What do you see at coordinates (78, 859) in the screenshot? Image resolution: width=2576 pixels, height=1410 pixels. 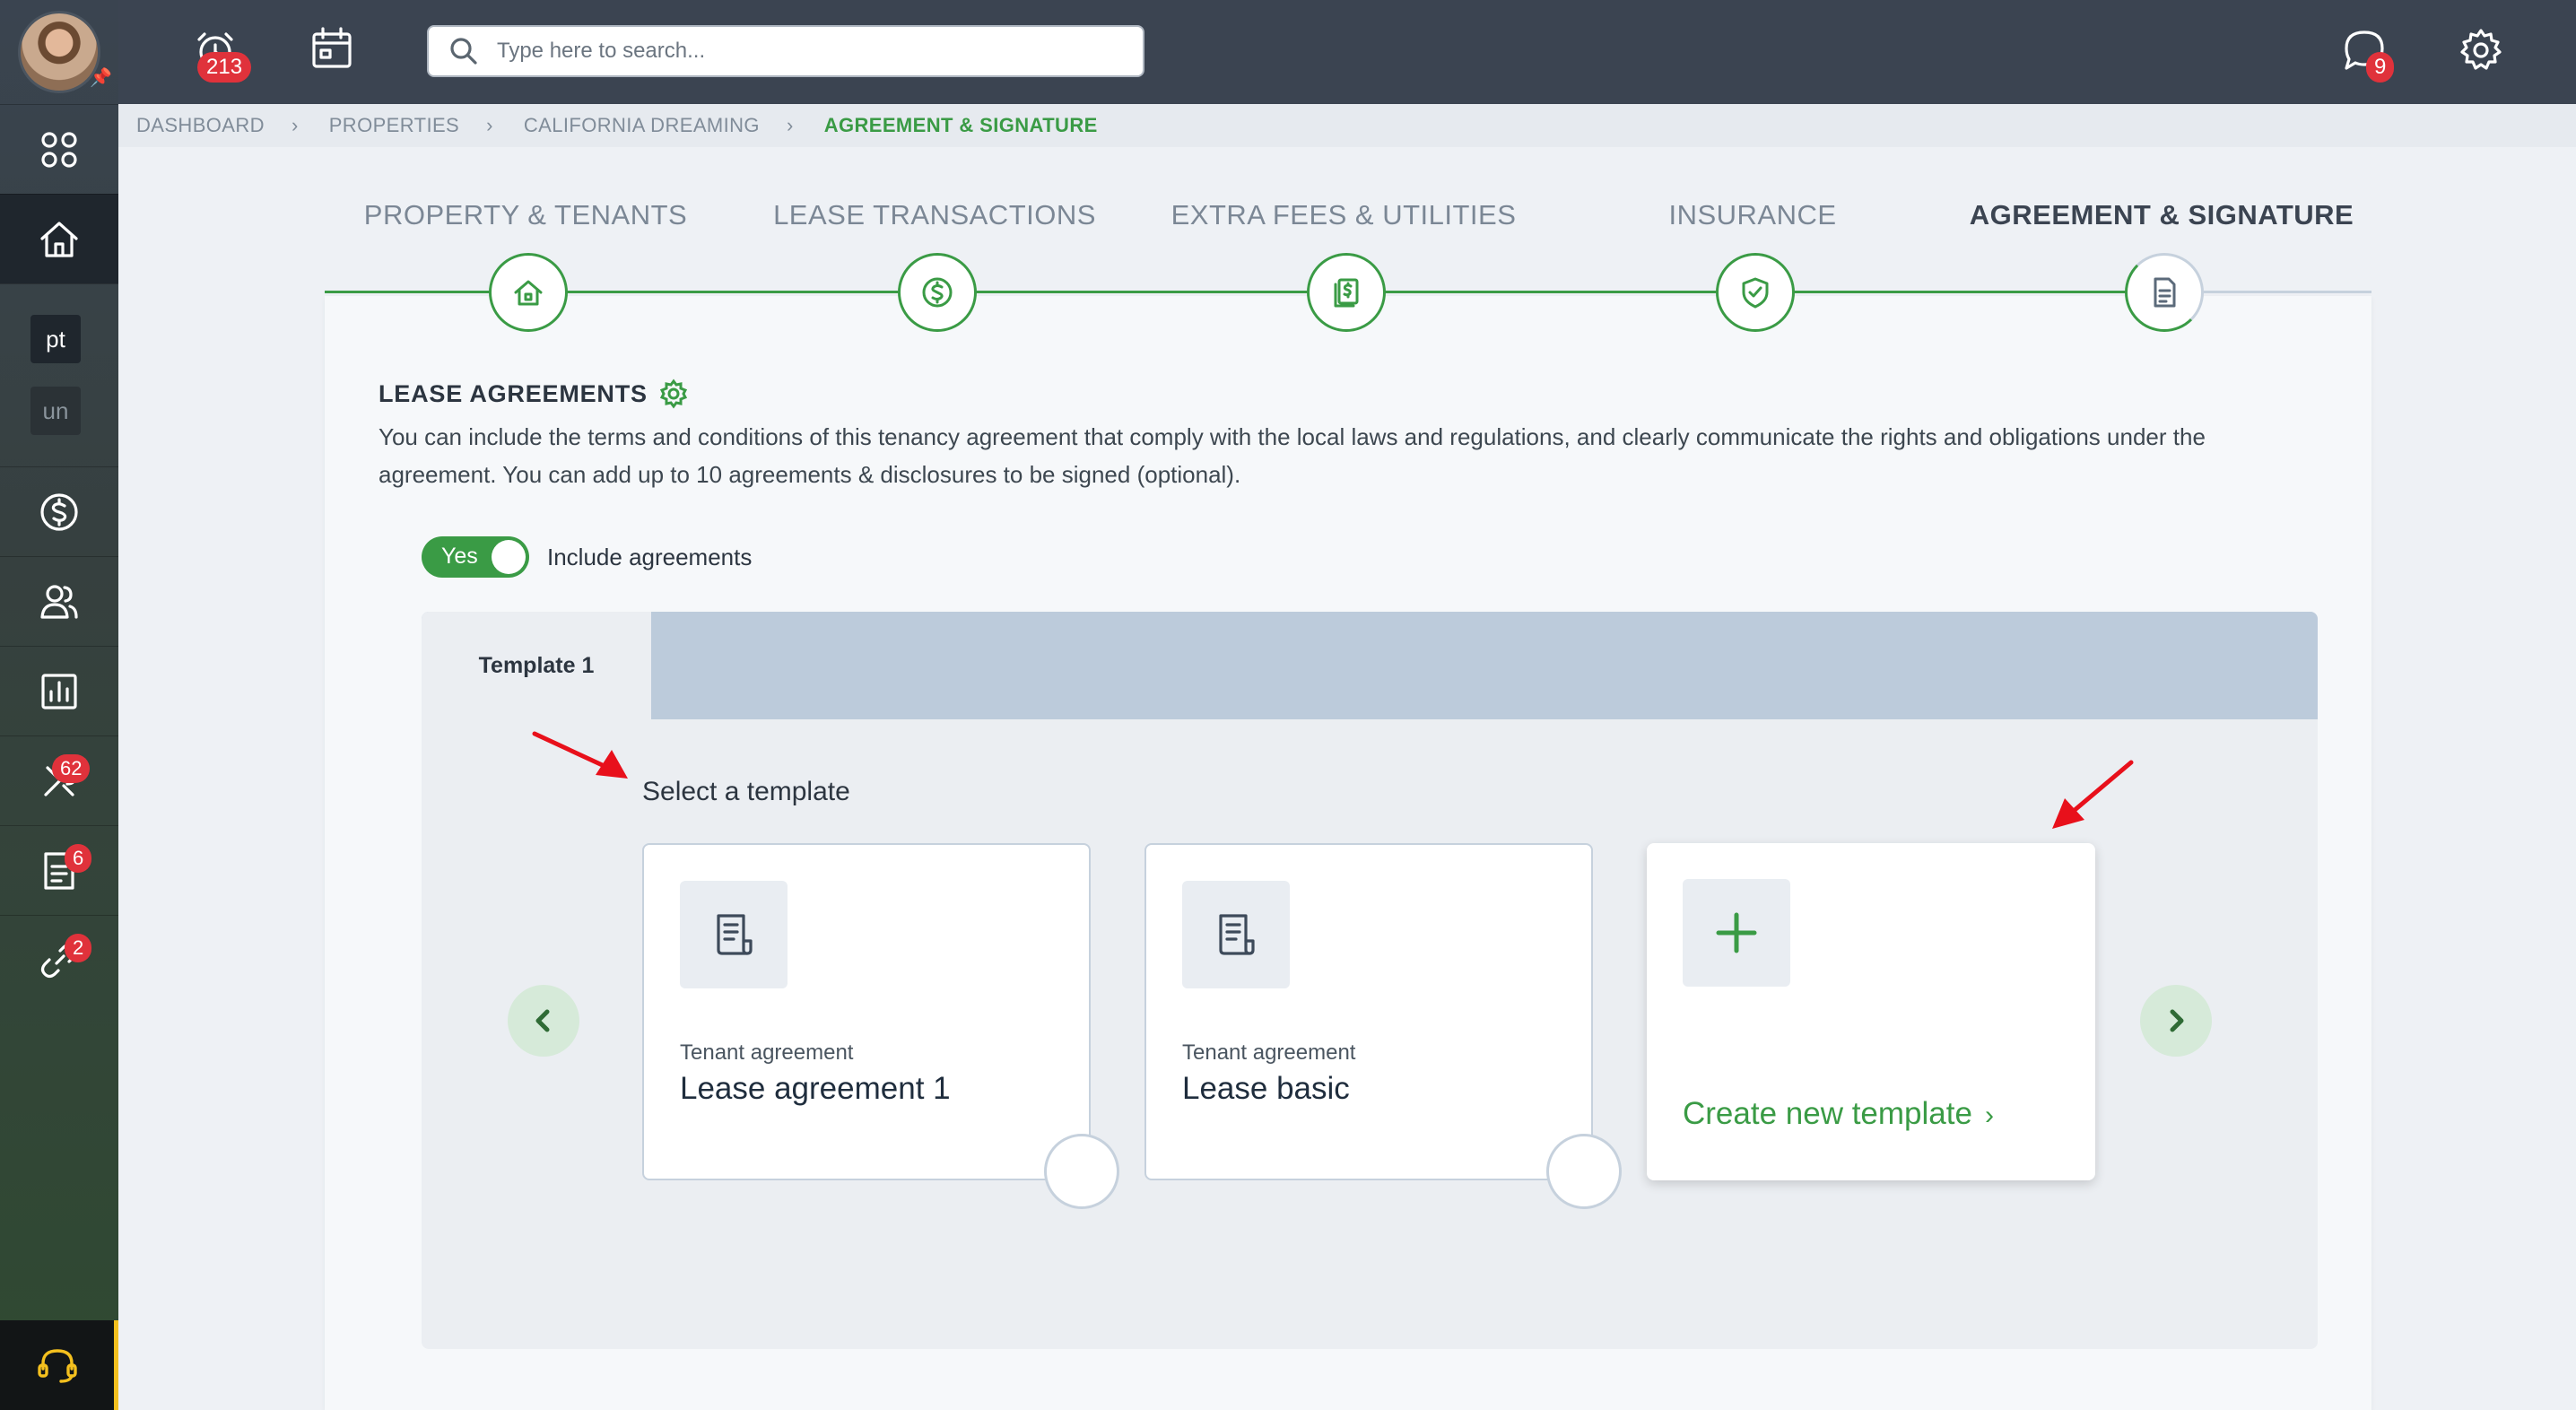 I see `documents-badge: 6` at bounding box center [78, 859].